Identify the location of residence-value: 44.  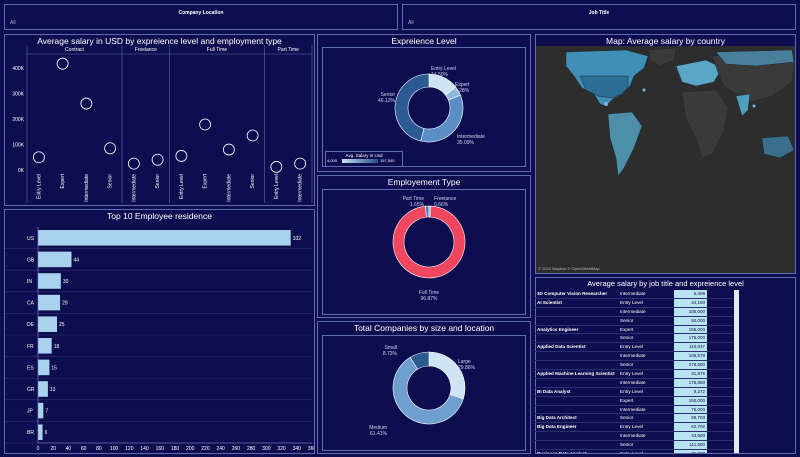
(76, 260).